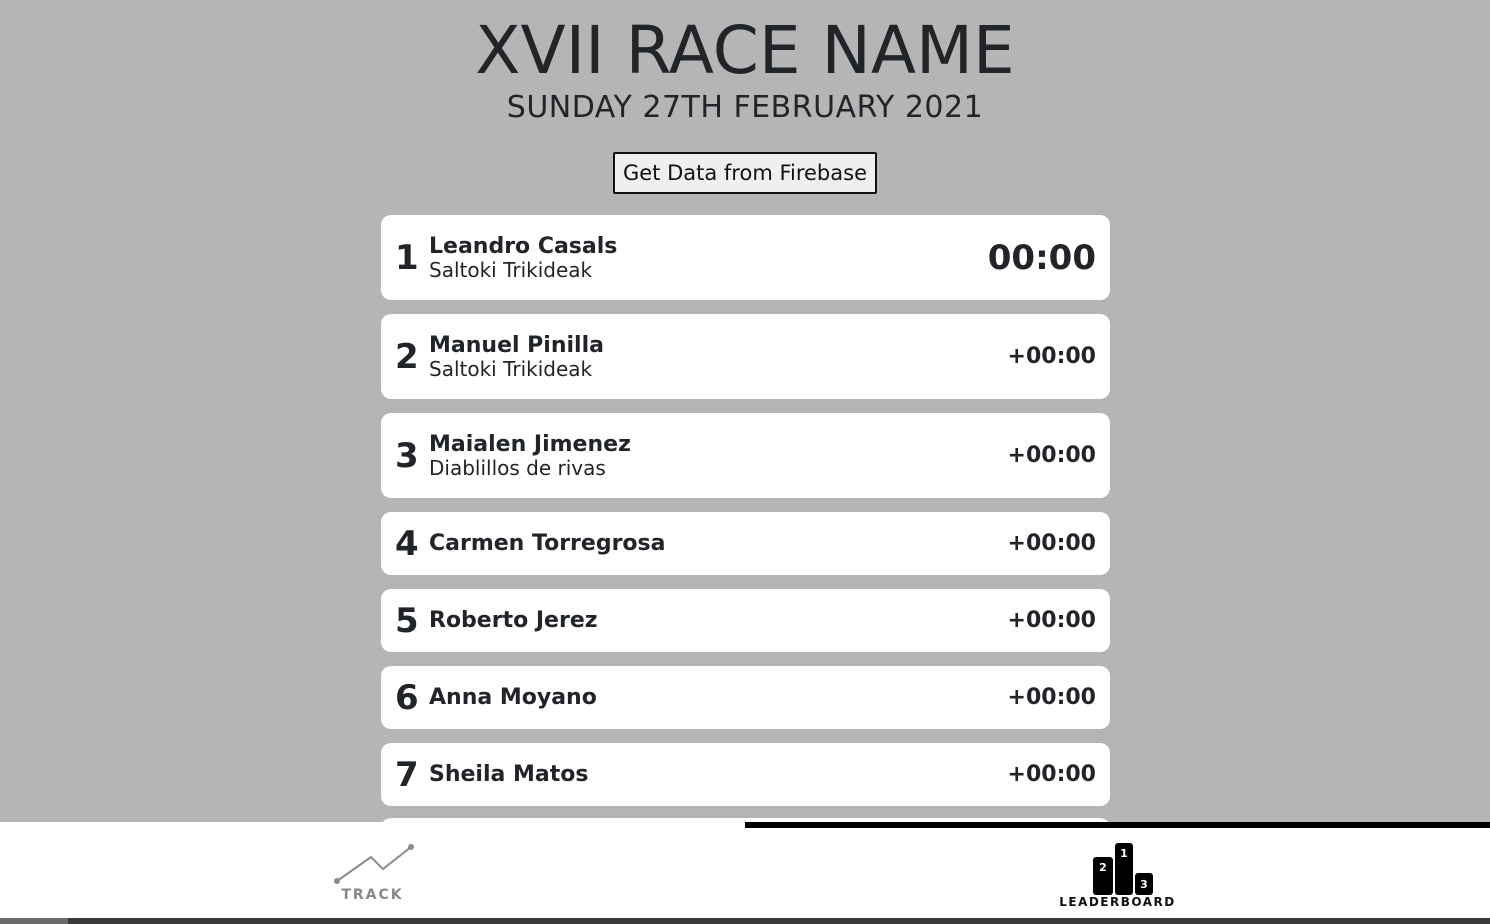  Describe the element at coordinates (718, 356) in the screenshot. I see `row-rider-info: Manuel Pinilla Saltoki Trikideak` at that location.